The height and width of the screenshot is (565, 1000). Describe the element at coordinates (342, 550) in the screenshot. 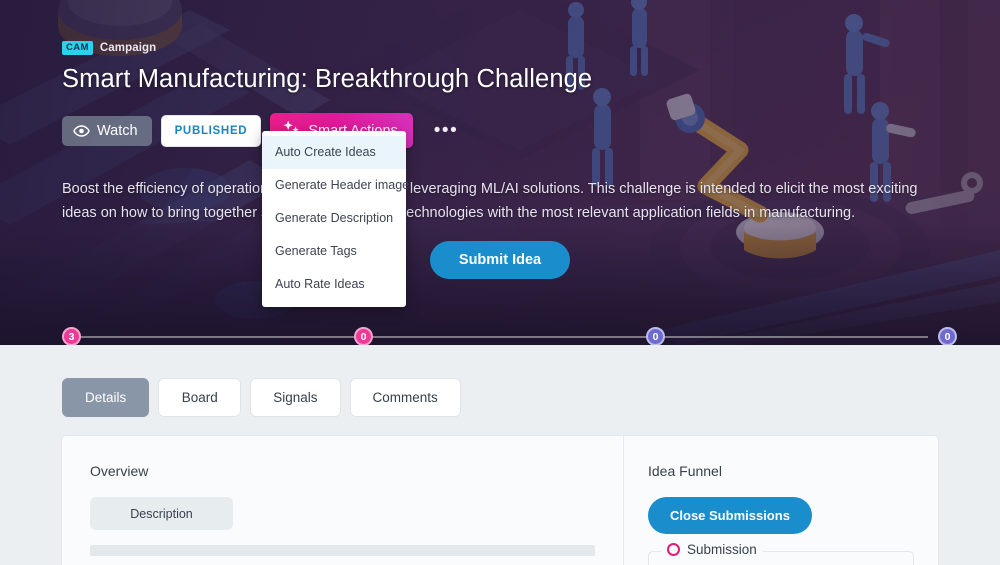

I see `content-skeleton-line` at that location.